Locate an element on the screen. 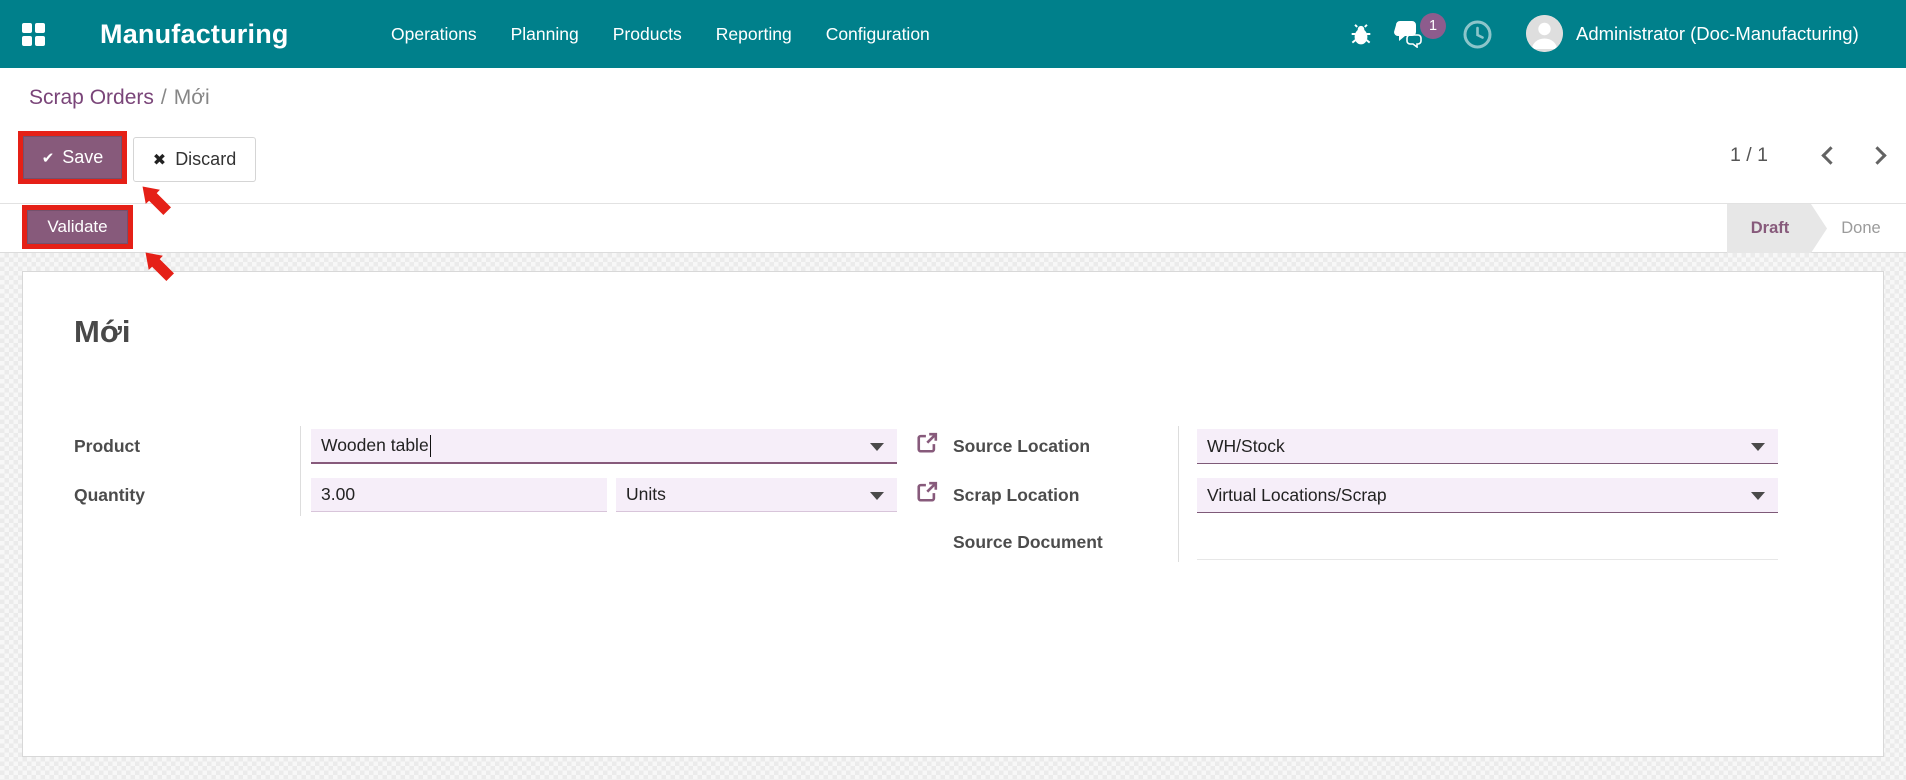 Image resolution: width=1906 pixels, height=780 pixels. validate-button: Validate is located at coordinates (77, 227).